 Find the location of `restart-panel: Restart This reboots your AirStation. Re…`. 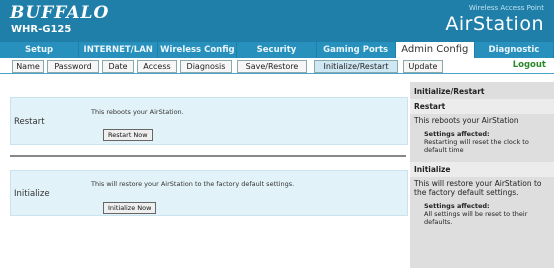

restart-panel: Restart This reboots your AirStation. Re… is located at coordinates (209, 121).